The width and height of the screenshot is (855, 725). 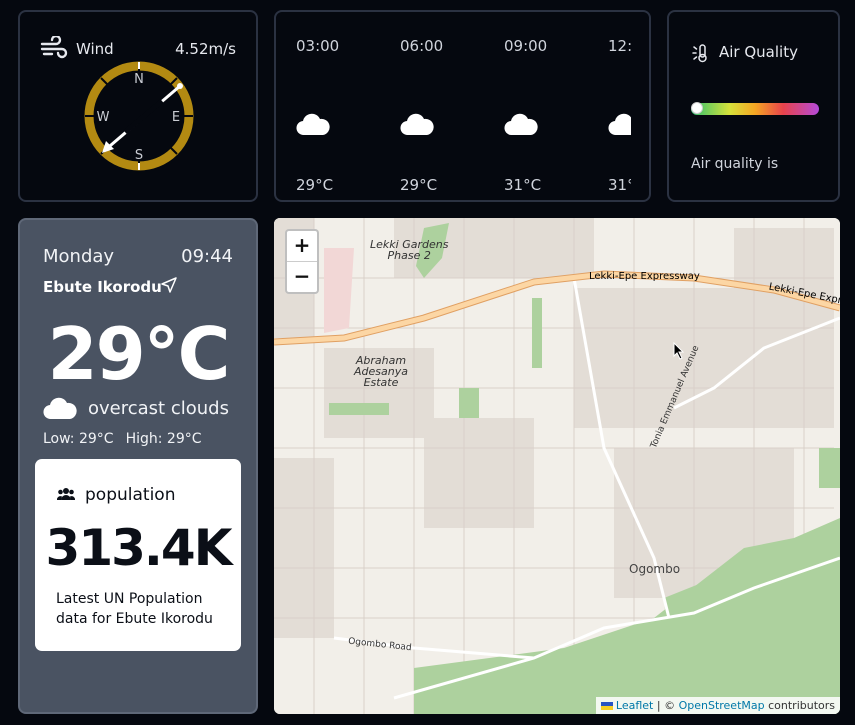 I want to click on map-label-abraham-estate: Abraham Adesanya Estate, so click(x=381, y=371).